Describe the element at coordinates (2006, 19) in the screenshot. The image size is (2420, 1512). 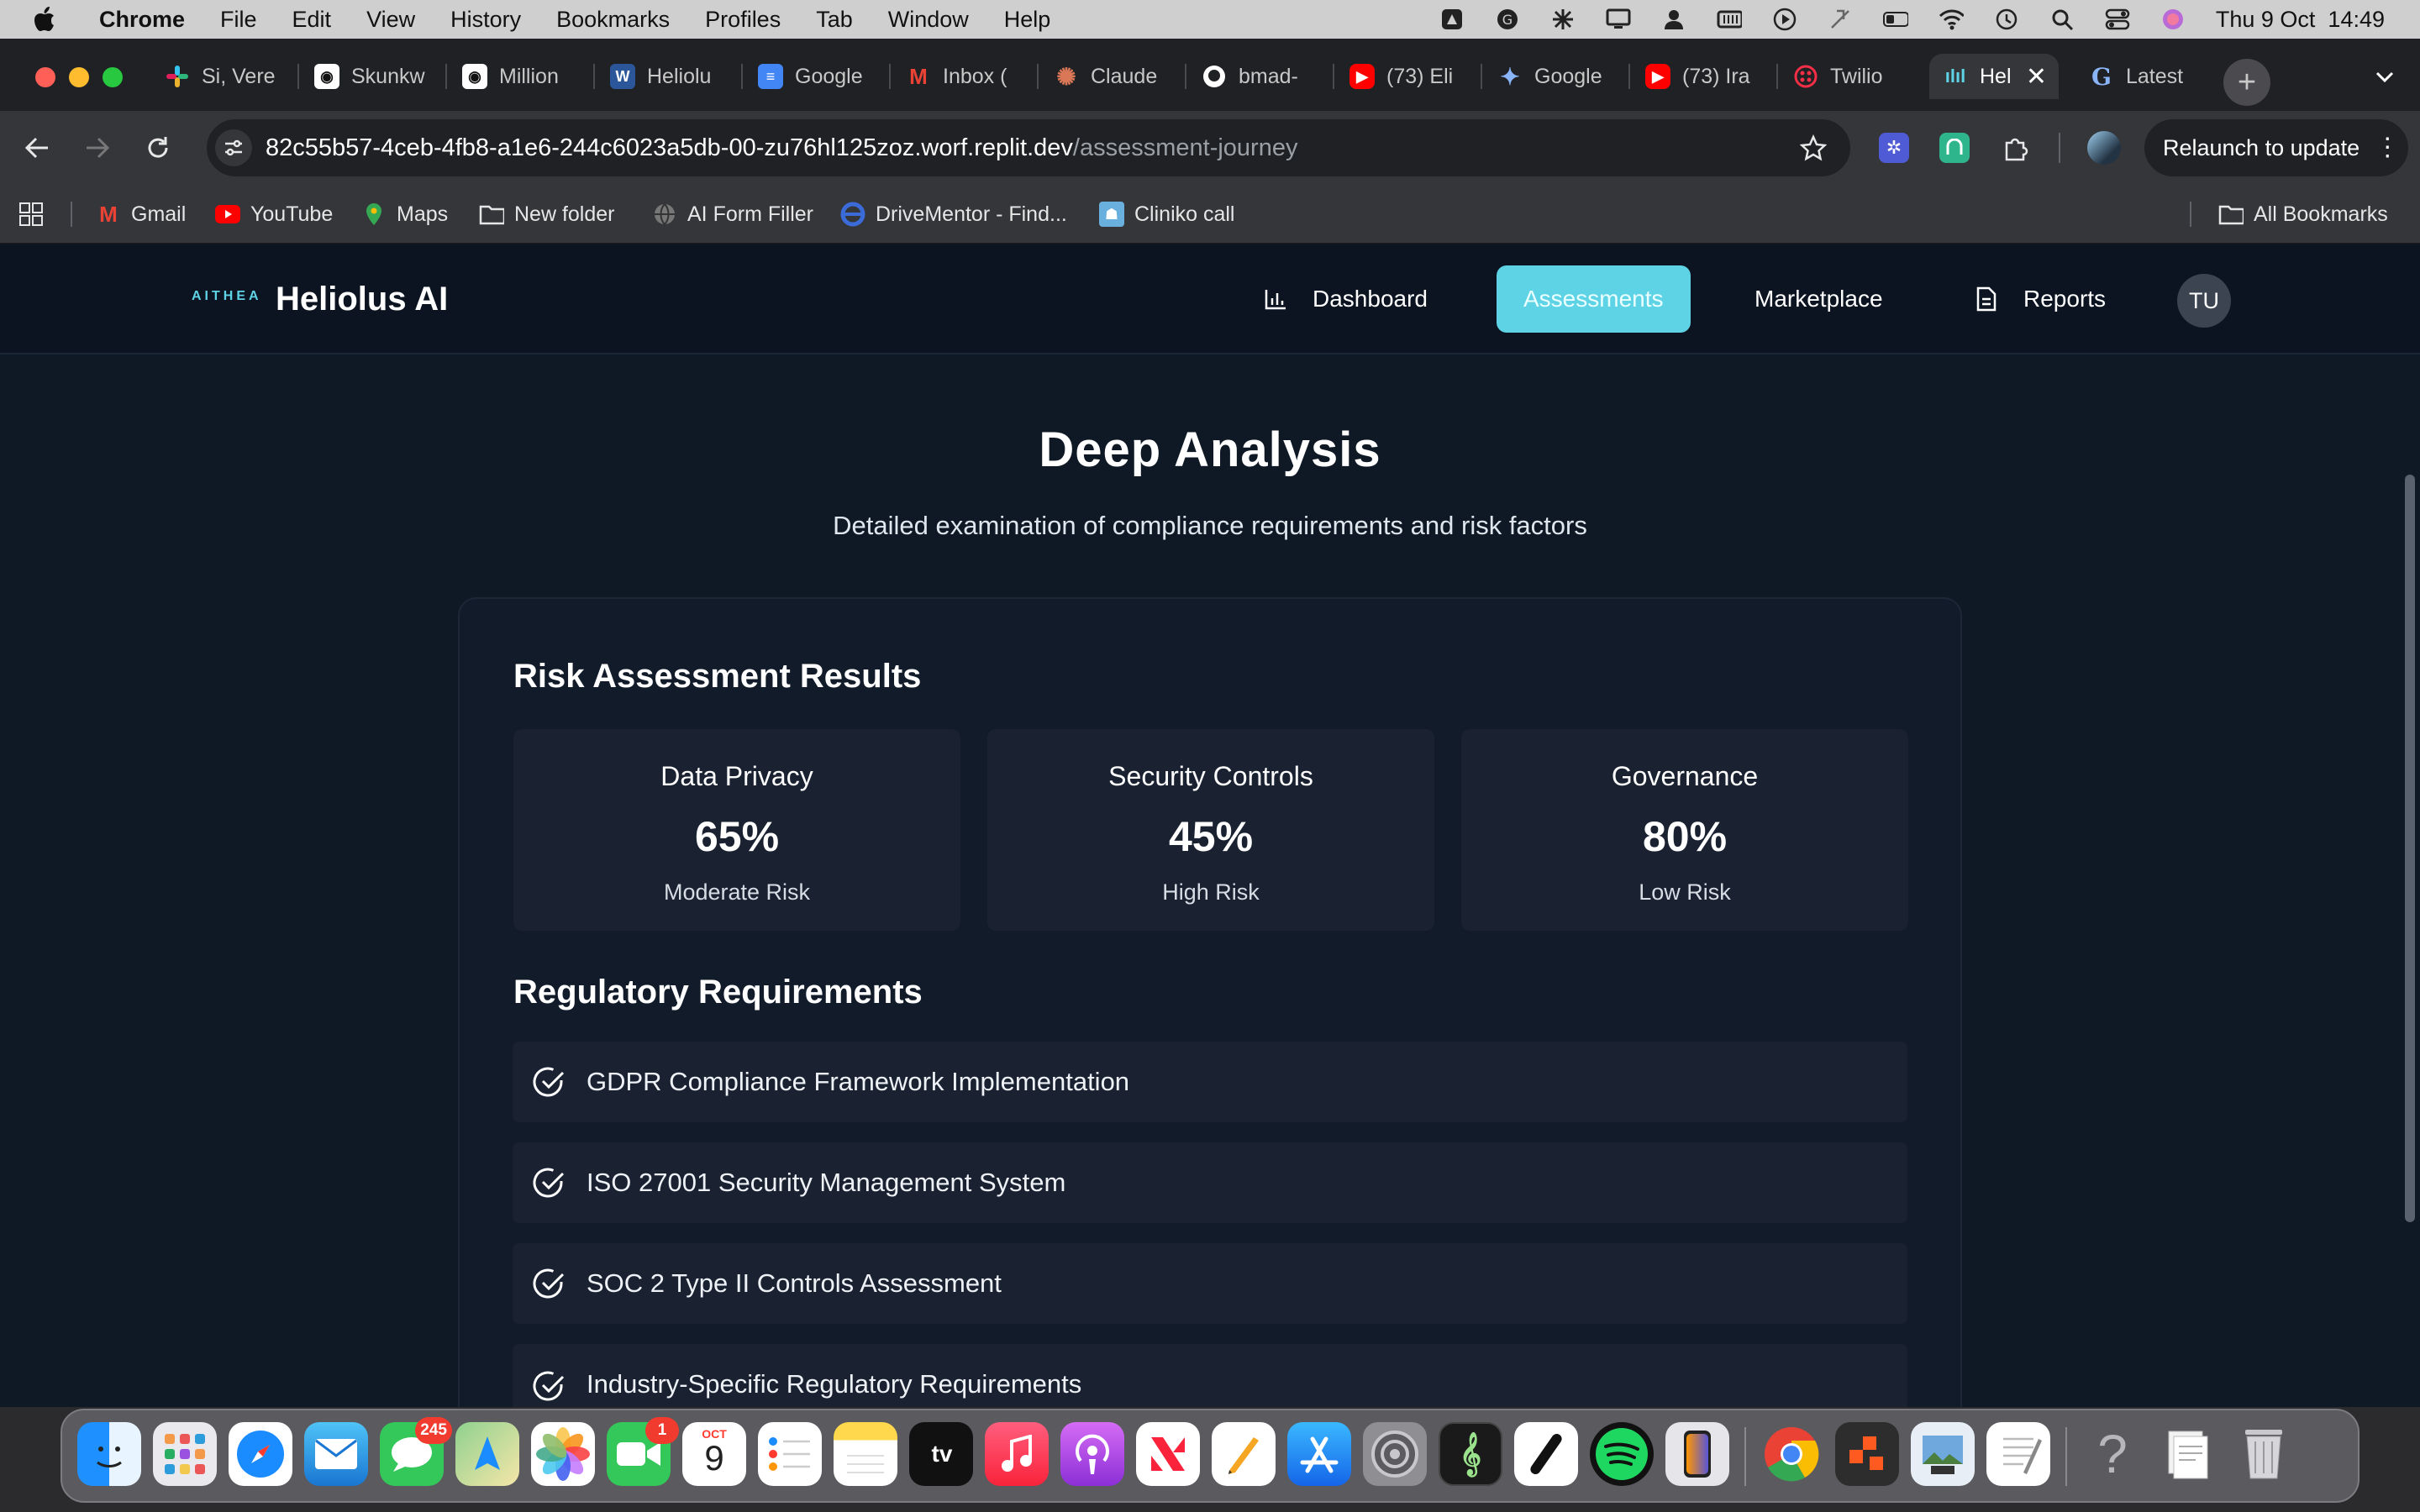
I see `time-machine-icon` at that location.